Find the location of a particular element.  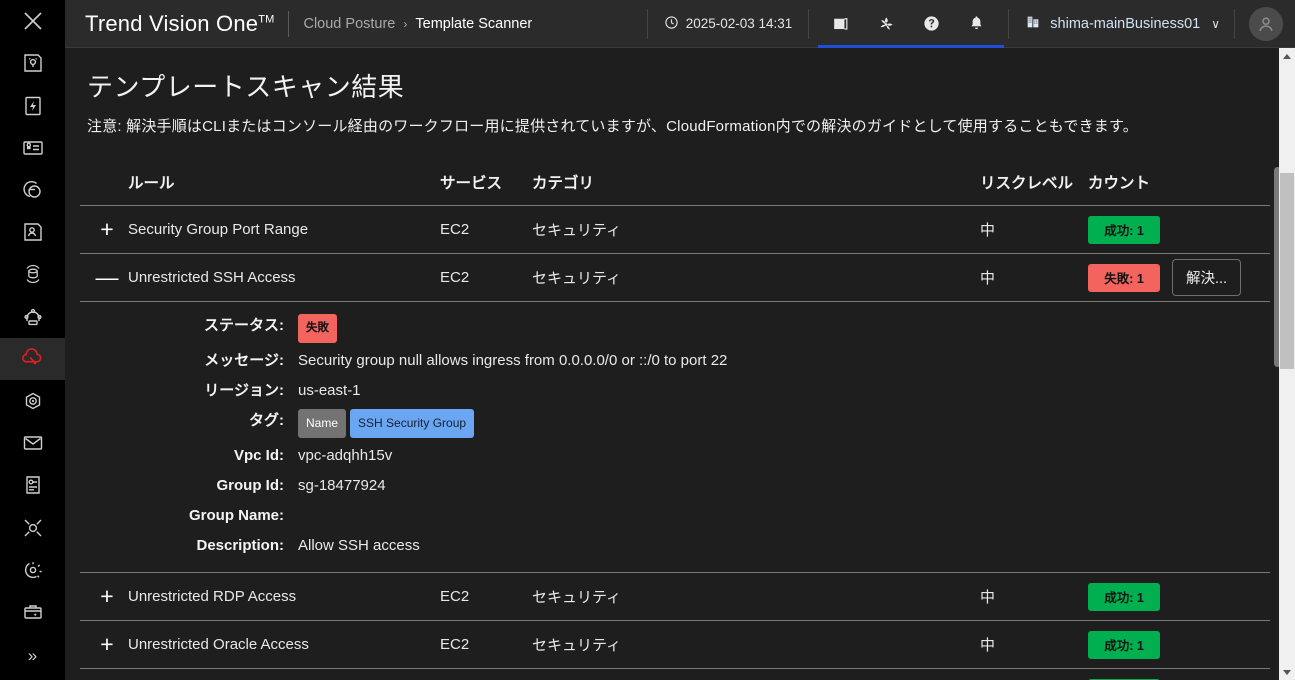

current-datetime: 2025-02-03 14:31 is located at coordinates (728, 24).